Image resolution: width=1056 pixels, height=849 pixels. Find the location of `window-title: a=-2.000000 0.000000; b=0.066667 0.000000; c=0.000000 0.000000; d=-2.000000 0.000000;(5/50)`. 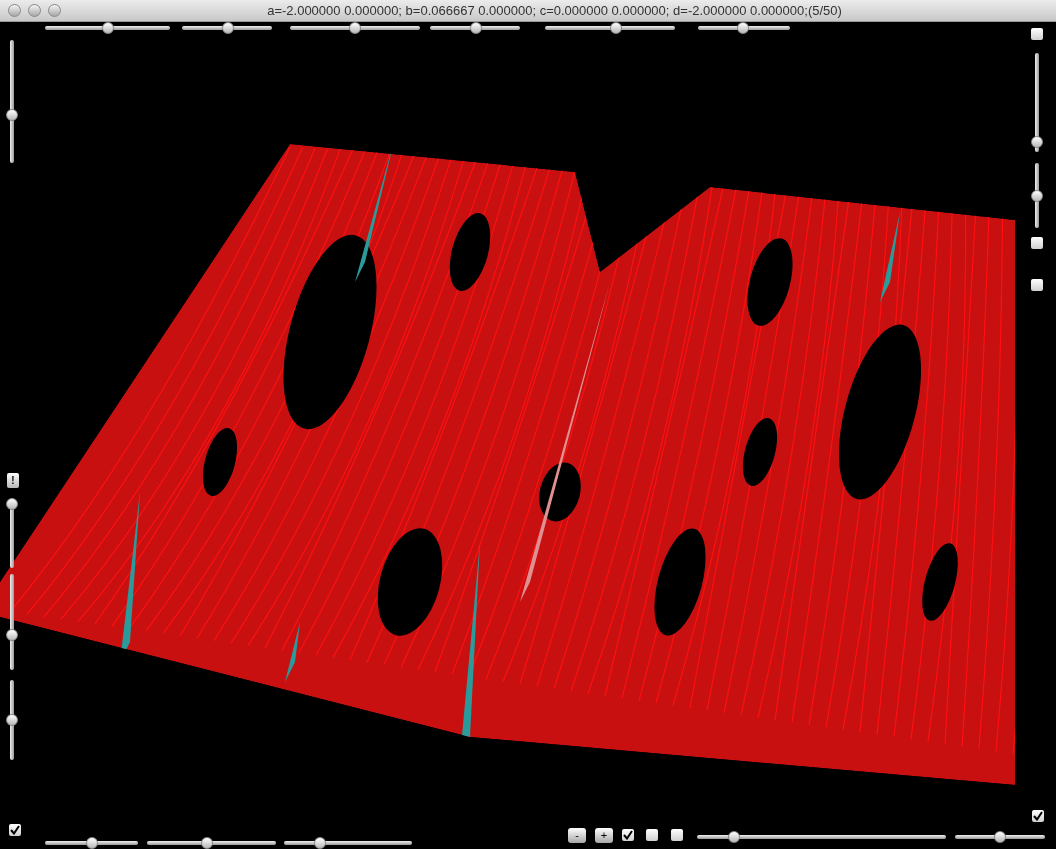

window-title: a=-2.000000 0.000000; b=0.066667 0.000000; c=0.000000 0.000000; d=-2.000000 0.000000;(5/50) is located at coordinates (554, 10).